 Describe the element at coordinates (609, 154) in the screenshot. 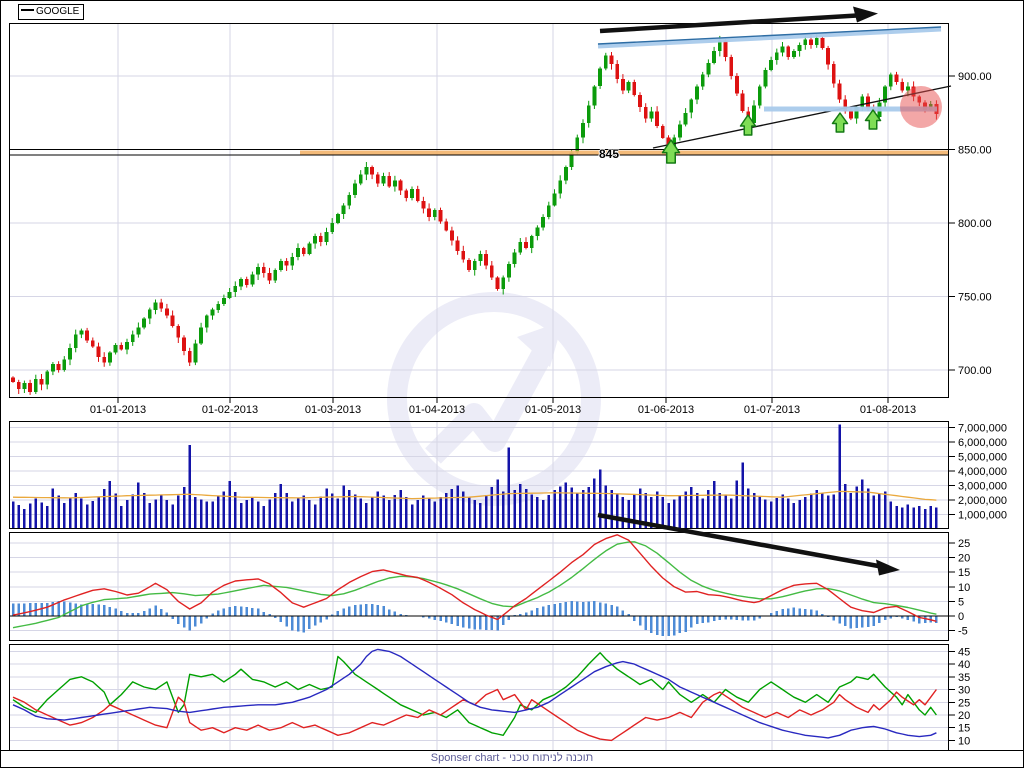

I see `support-level-label: 845` at that location.